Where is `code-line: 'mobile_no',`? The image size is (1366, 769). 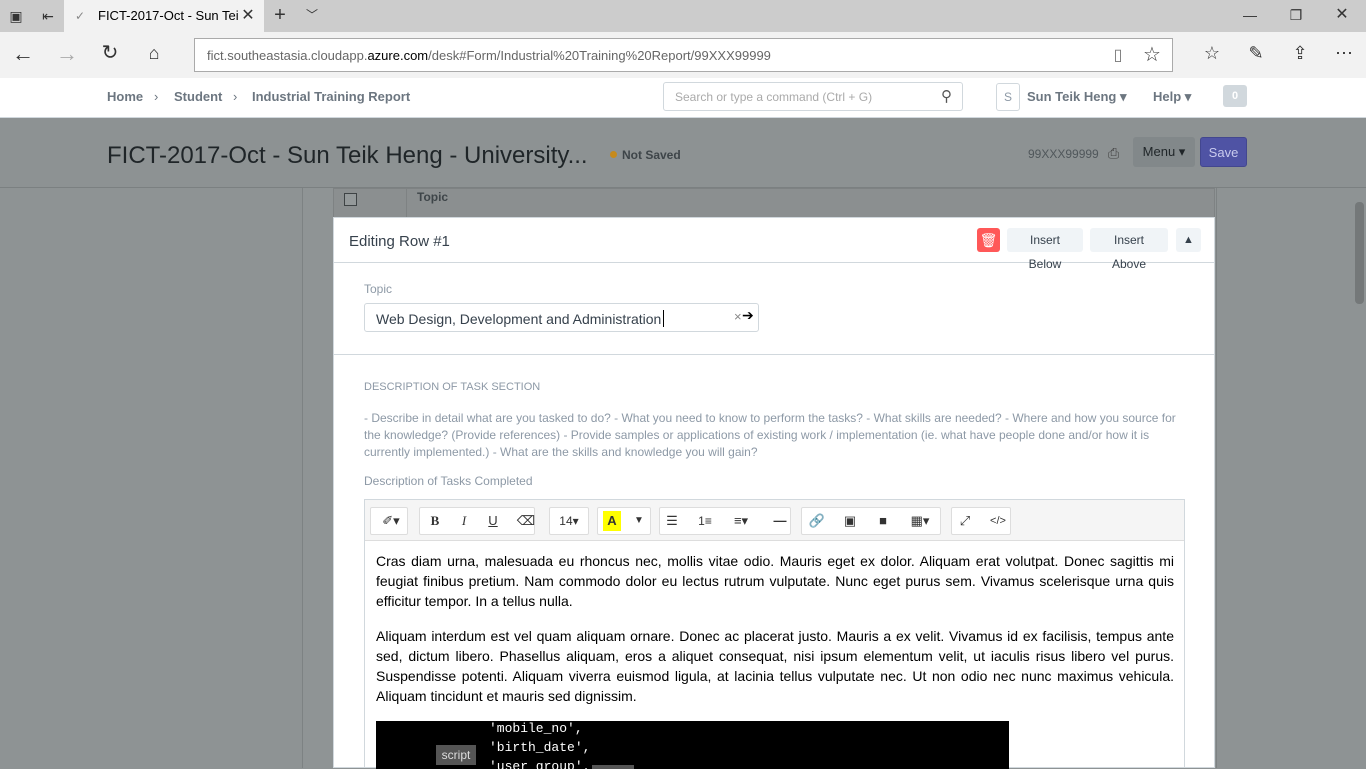
code-line: 'mobile_no', is located at coordinates (536, 728).